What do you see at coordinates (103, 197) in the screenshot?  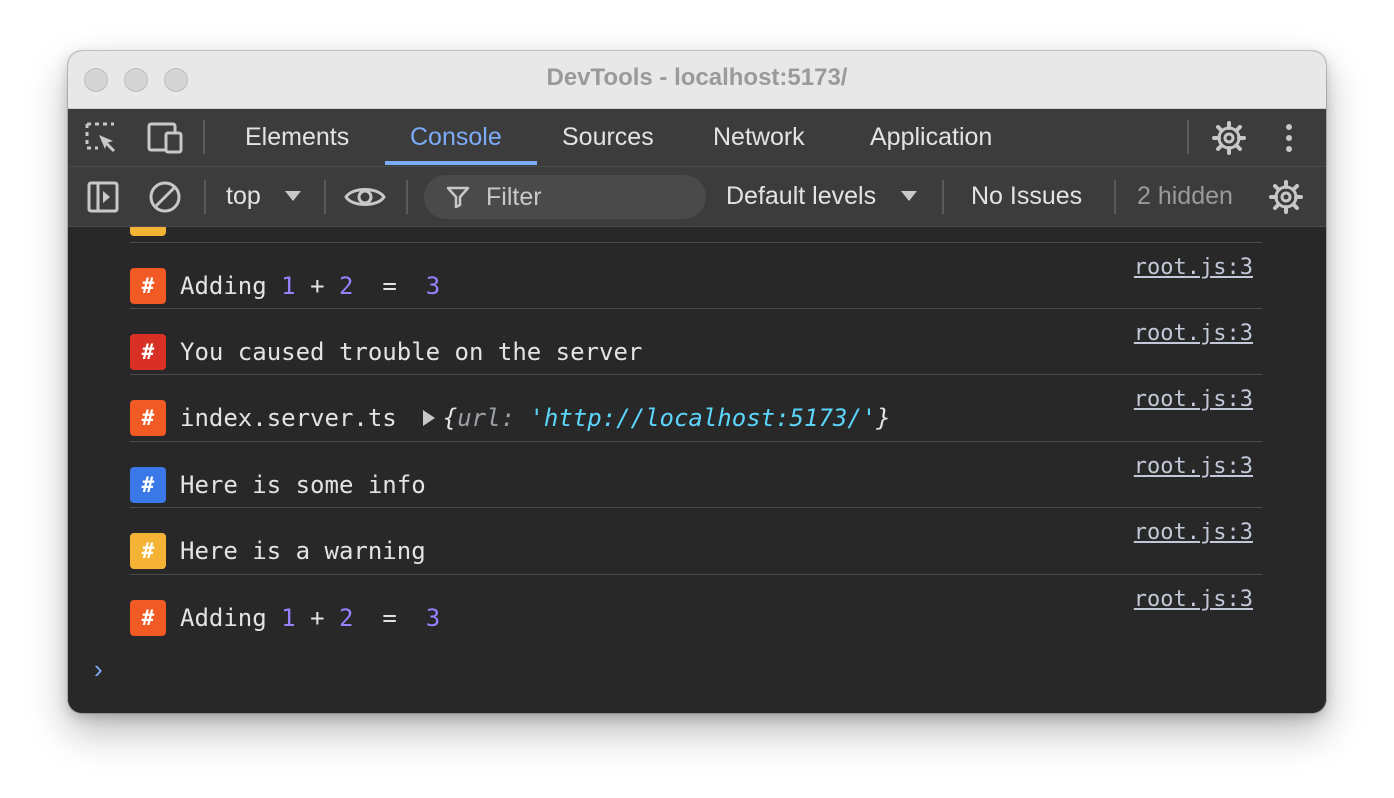 I see `show-sidebar-icon` at bounding box center [103, 197].